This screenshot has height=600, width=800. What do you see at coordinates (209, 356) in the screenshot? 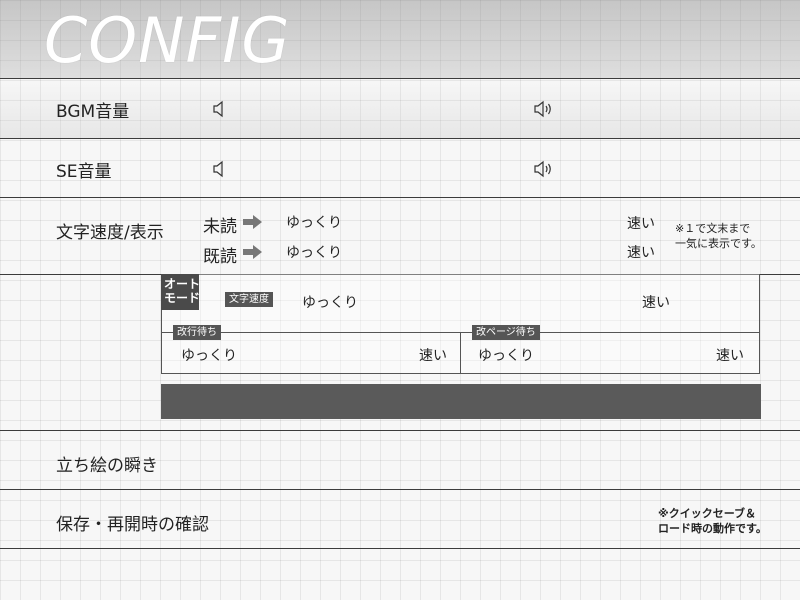
I see `line-wait-slow-label: ゆっくり` at bounding box center [209, 356].